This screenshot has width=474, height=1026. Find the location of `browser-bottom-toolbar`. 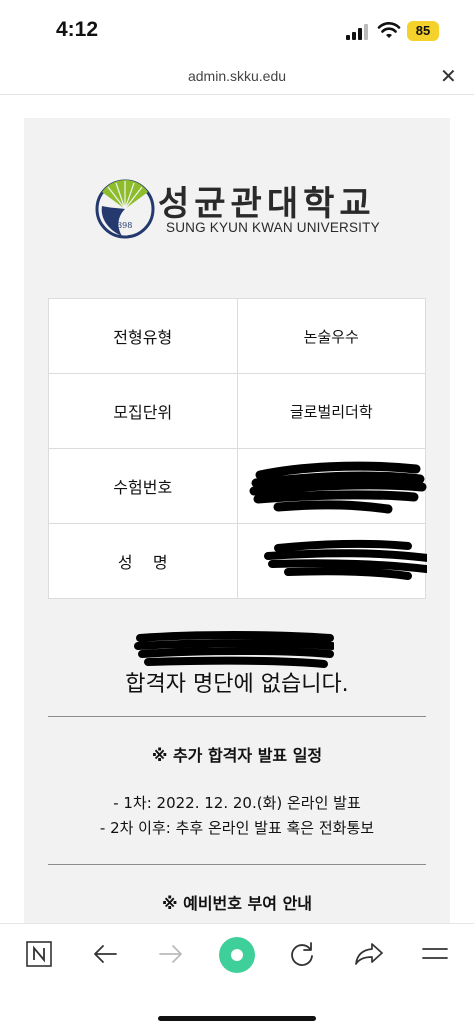

browser-bottom-toolbar is located at coordinates (237, 974).